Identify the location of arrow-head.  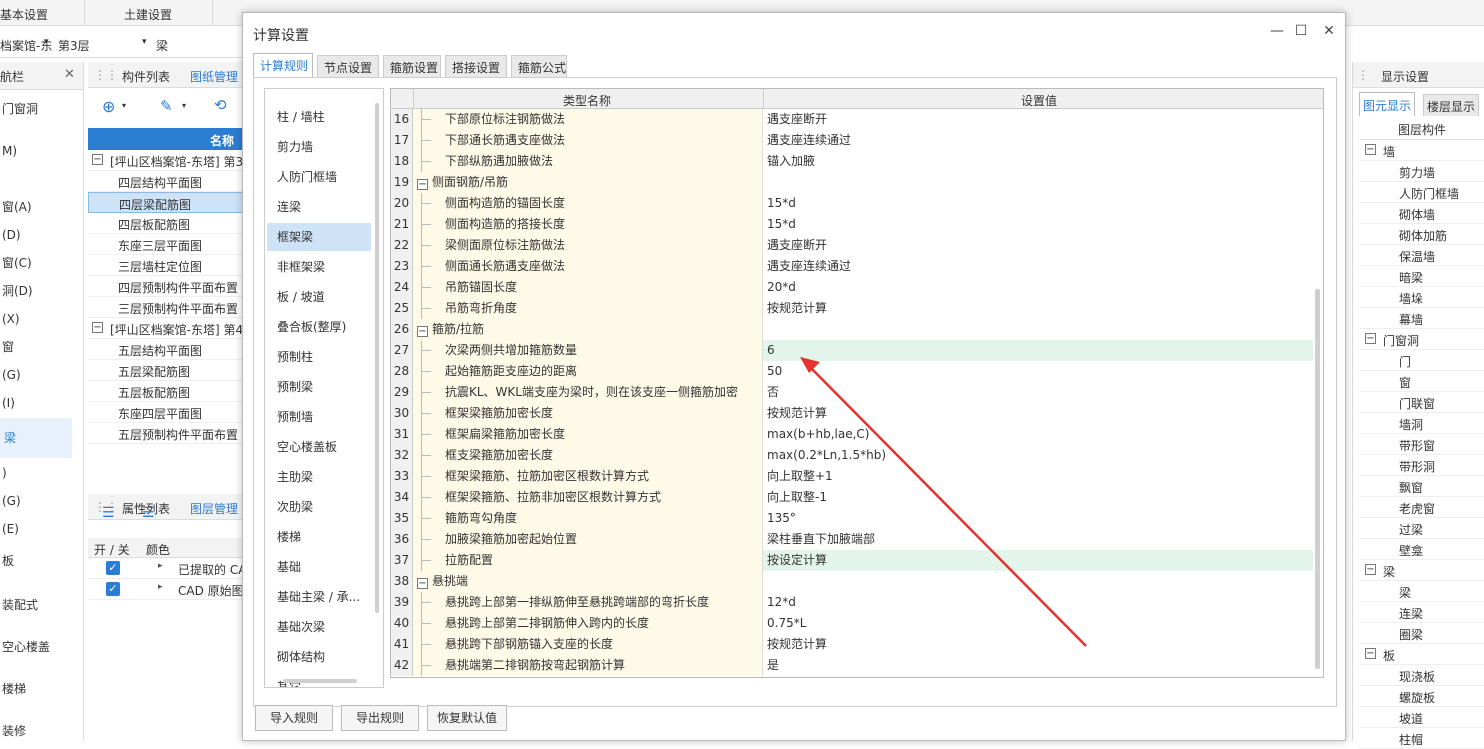
(810, 365).